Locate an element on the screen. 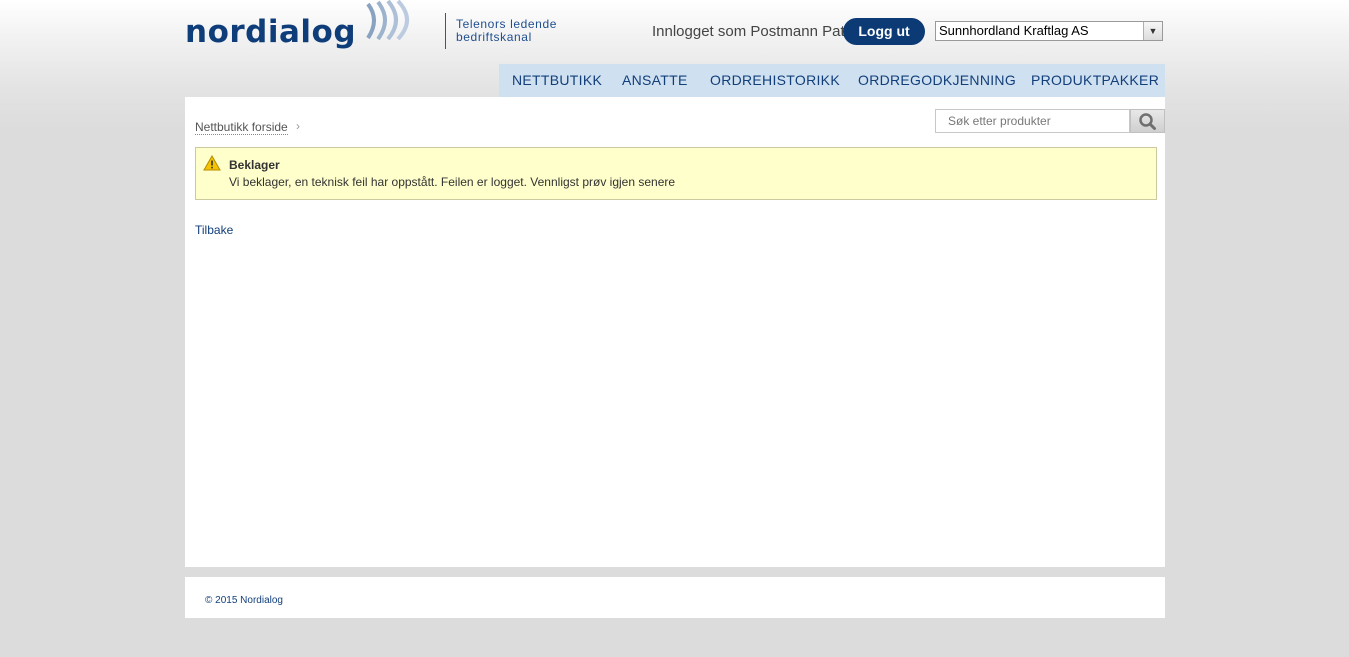  tagline-line-2: bedriftskanal is located at coordinates (494, 37).